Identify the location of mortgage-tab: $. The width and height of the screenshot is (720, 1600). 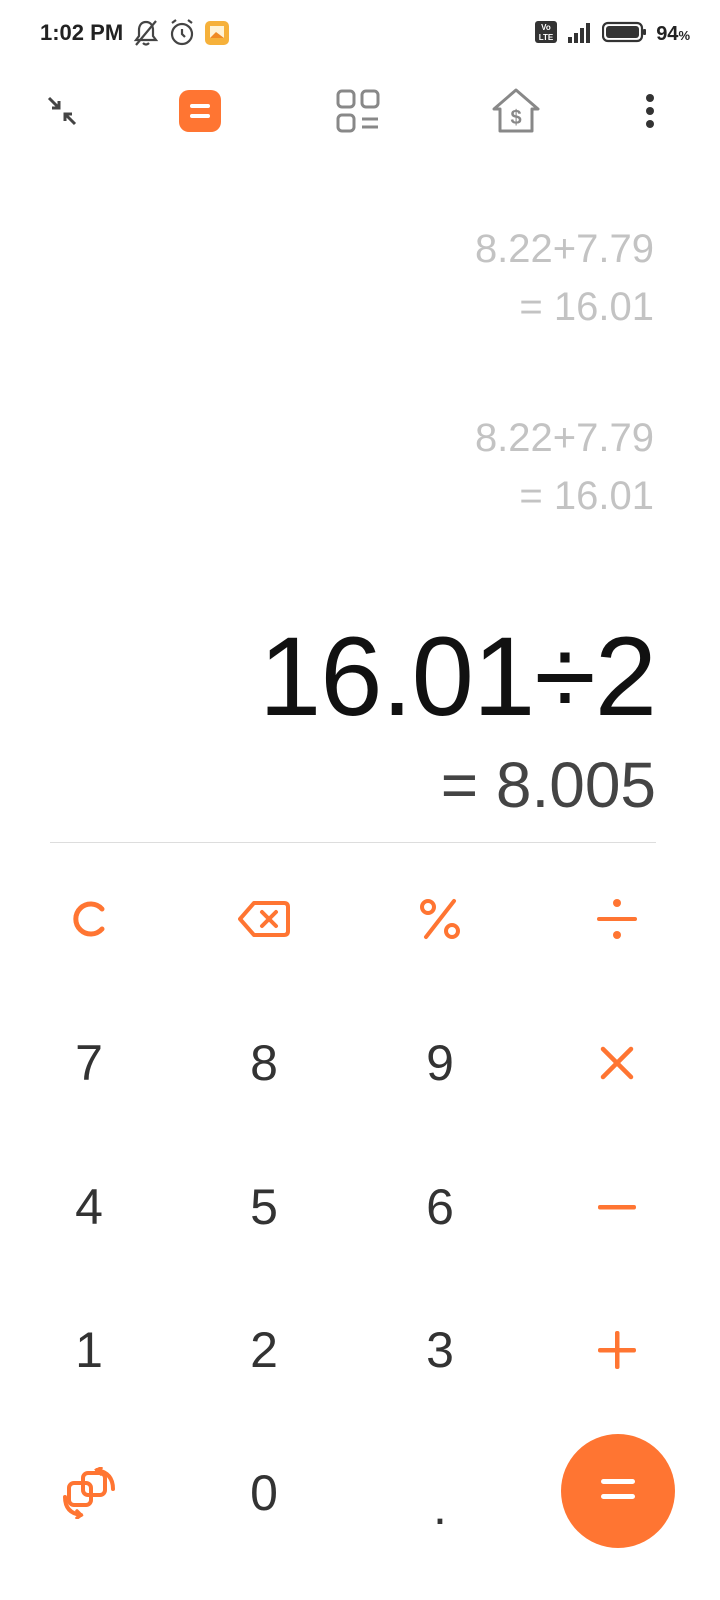
(516, 113).